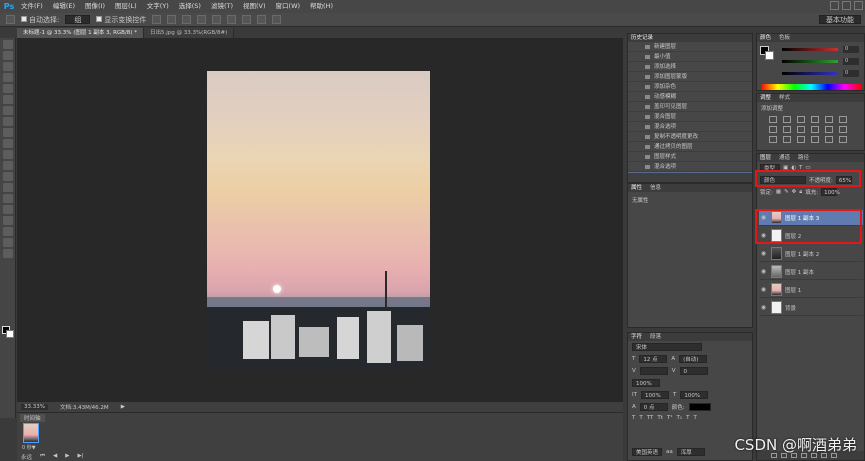  I want to click on menu-item: 滤镜(T), so click(222, 6).